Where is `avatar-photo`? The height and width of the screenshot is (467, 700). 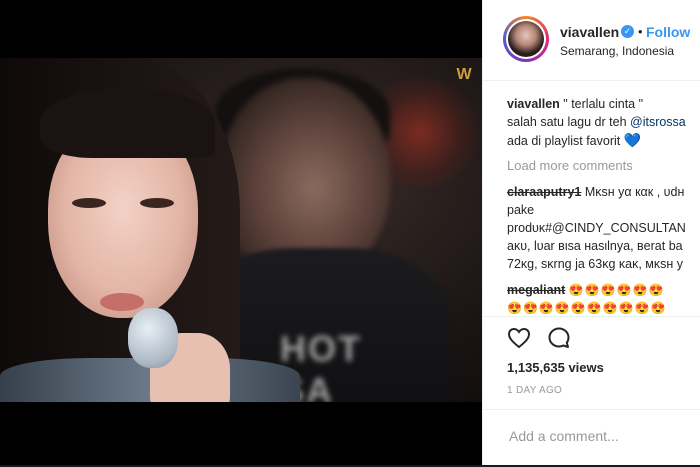
avatar-photo is located at coordinates (526, 39).